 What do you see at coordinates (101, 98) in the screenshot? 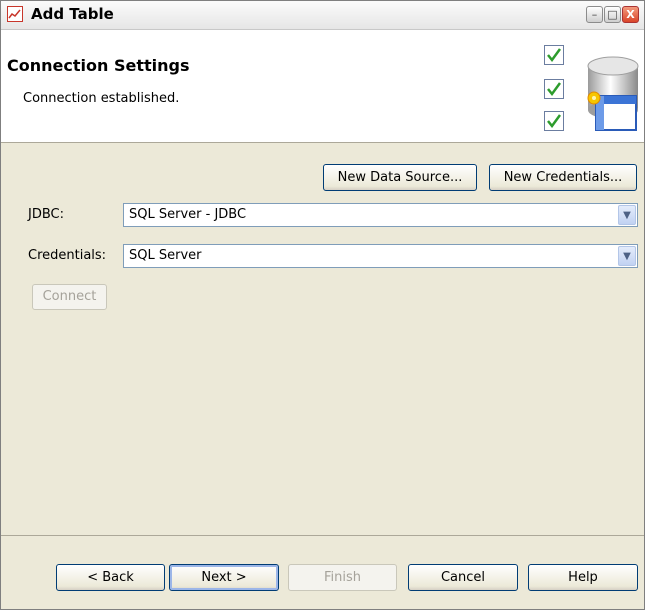
I see `status-message: Connection established.` at bounding box center [101, 98].